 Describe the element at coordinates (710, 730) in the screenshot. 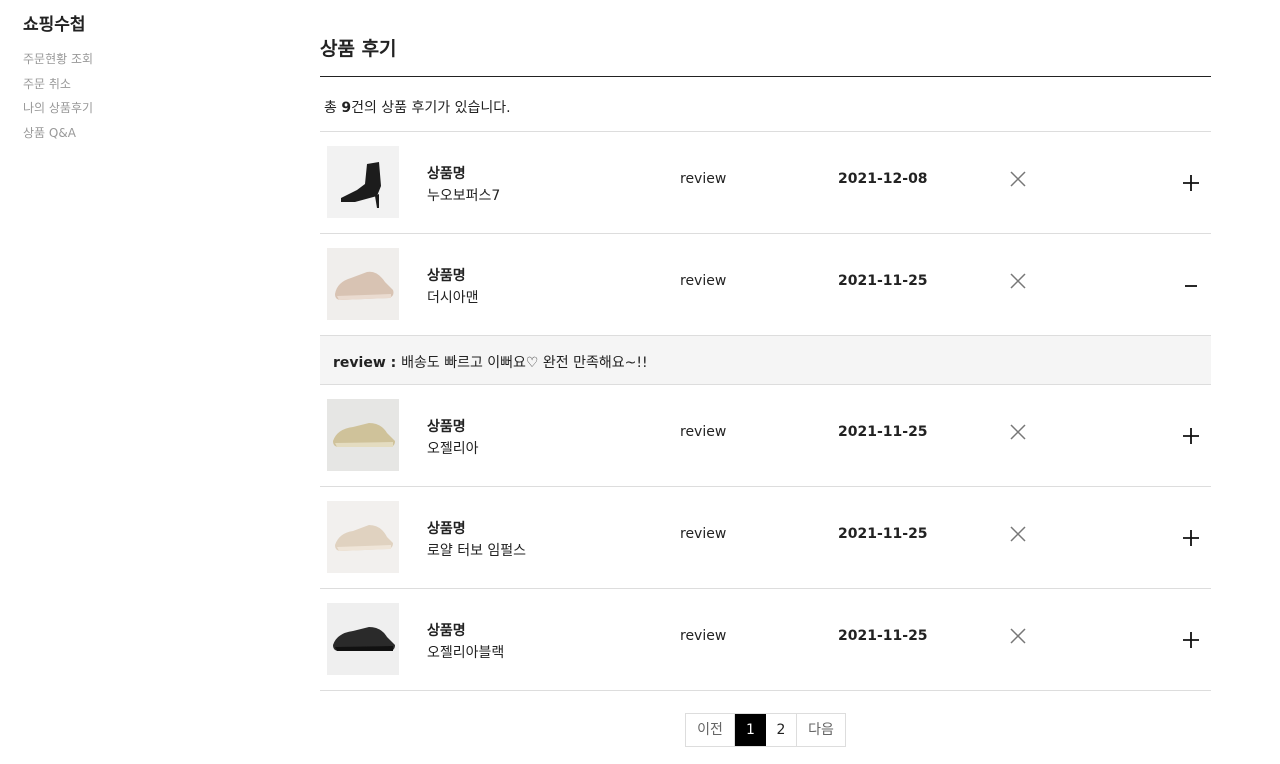

I see `prev-page-button: 이전` at that location.